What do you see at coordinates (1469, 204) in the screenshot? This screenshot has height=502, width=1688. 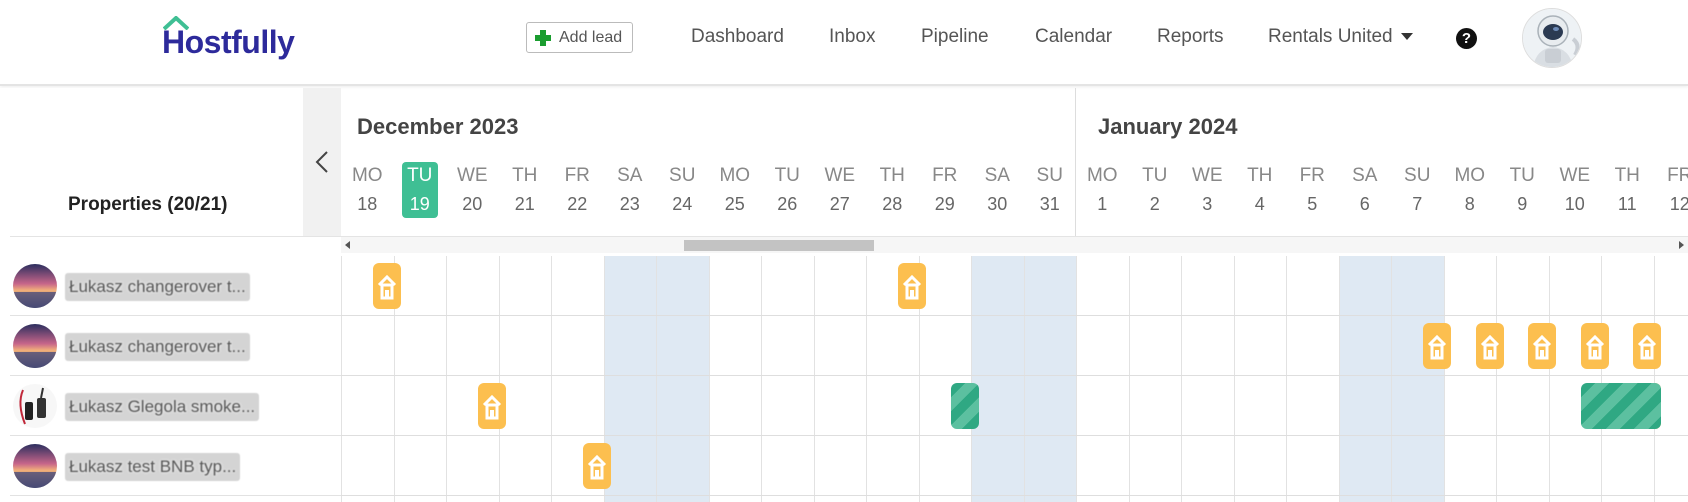 I see `day-number: 8` at bounding box center [1469, 204].